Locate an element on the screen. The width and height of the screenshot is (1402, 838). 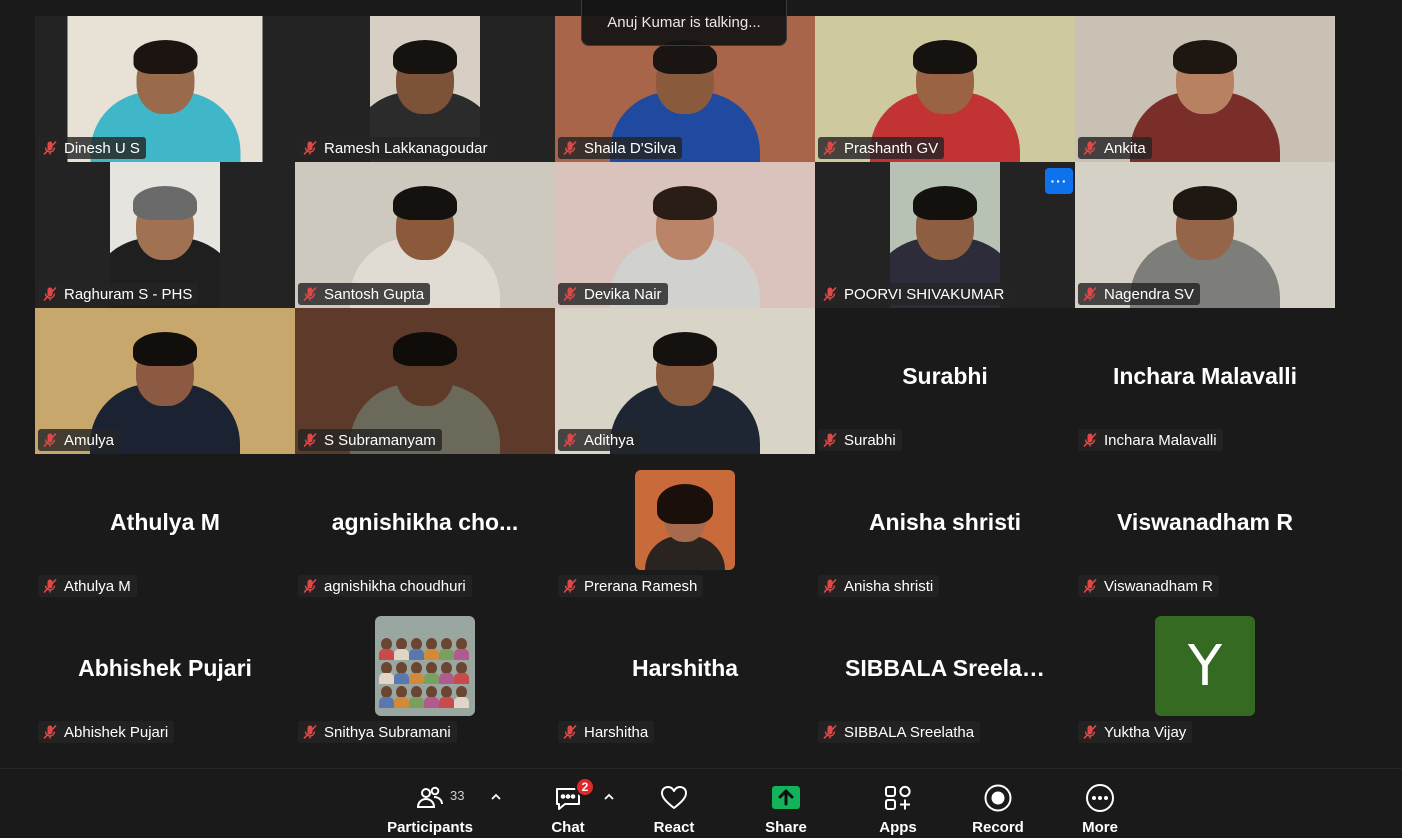
participant-display-name: Surabhi is located at coordinates (945, 376).